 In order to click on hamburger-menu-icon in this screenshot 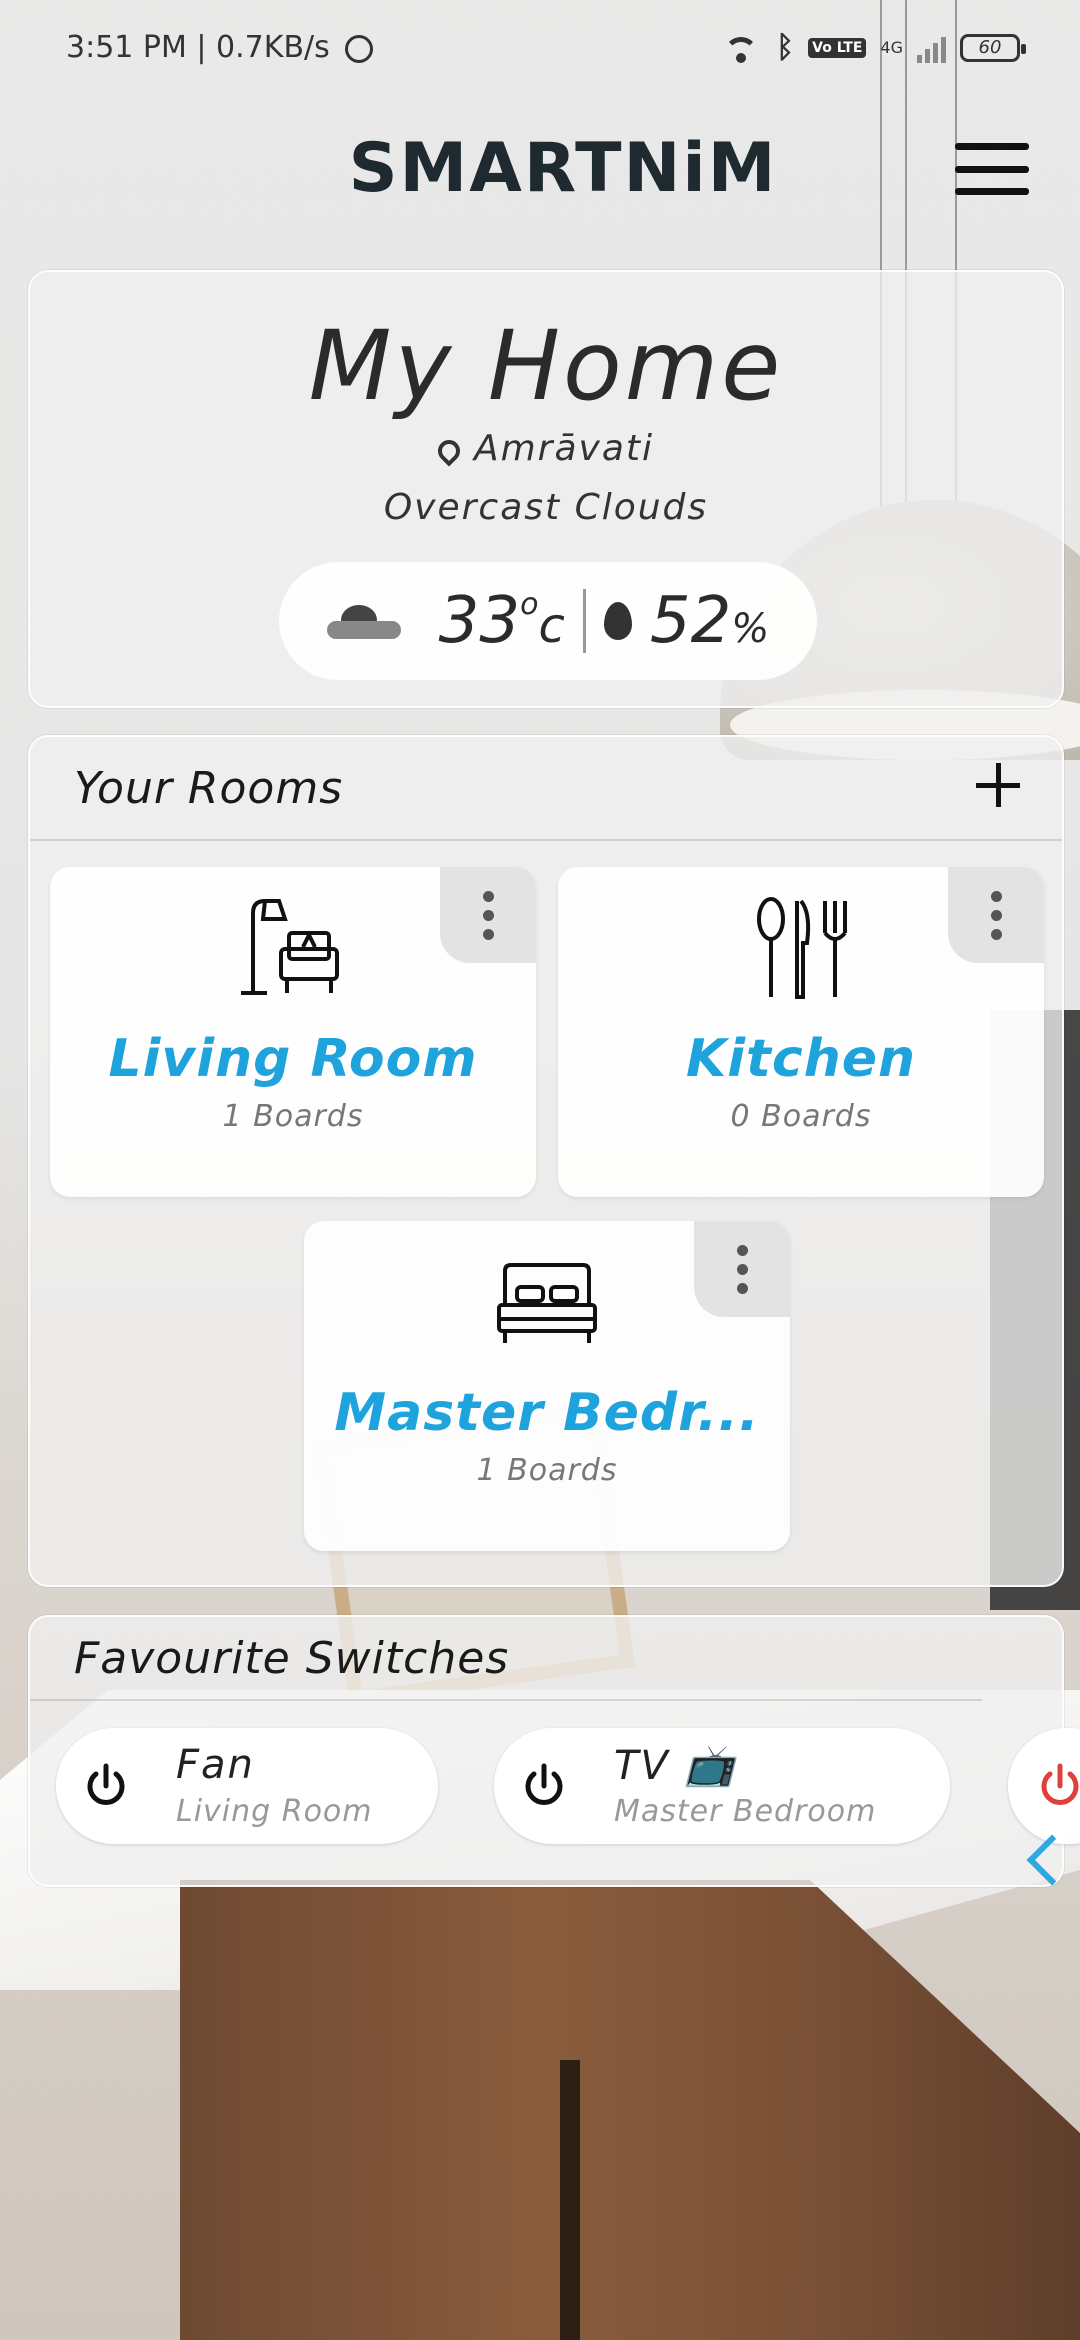, I will do `click(992, 169)`.